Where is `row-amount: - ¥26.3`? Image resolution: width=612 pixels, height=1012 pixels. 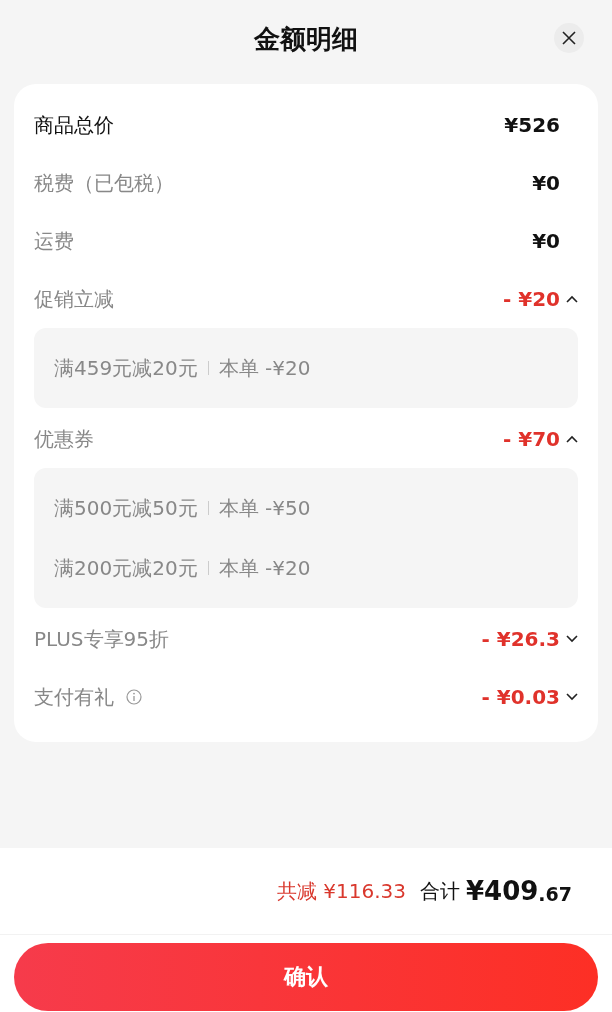
row-amount: - ¥26.3 is located at coordinates (520, 639).